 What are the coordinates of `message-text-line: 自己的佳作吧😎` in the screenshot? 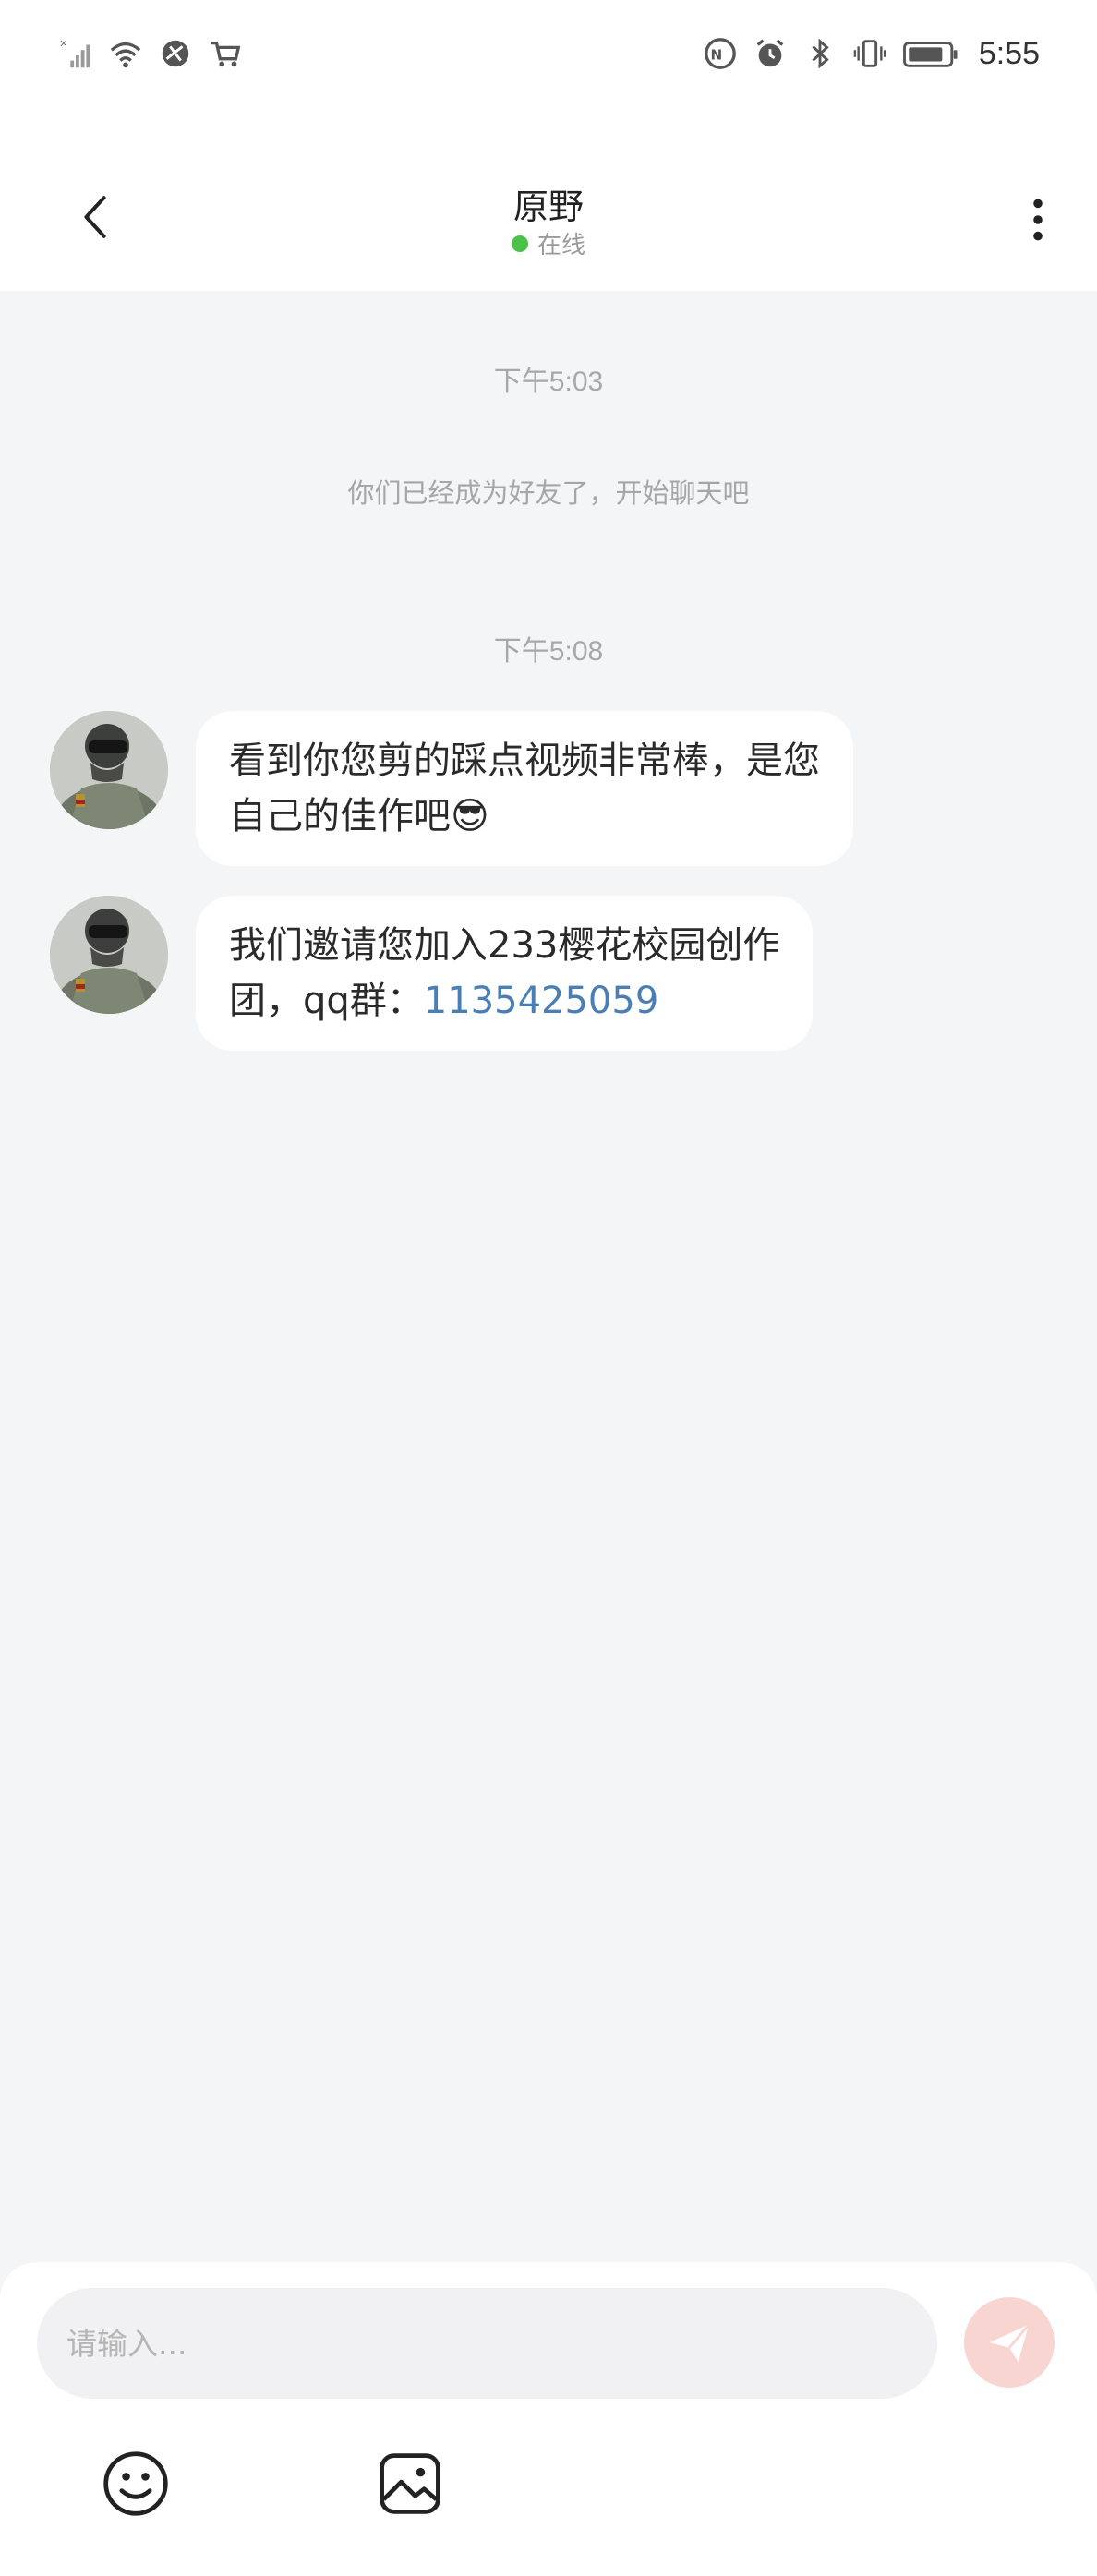 It's located at (524, 816).